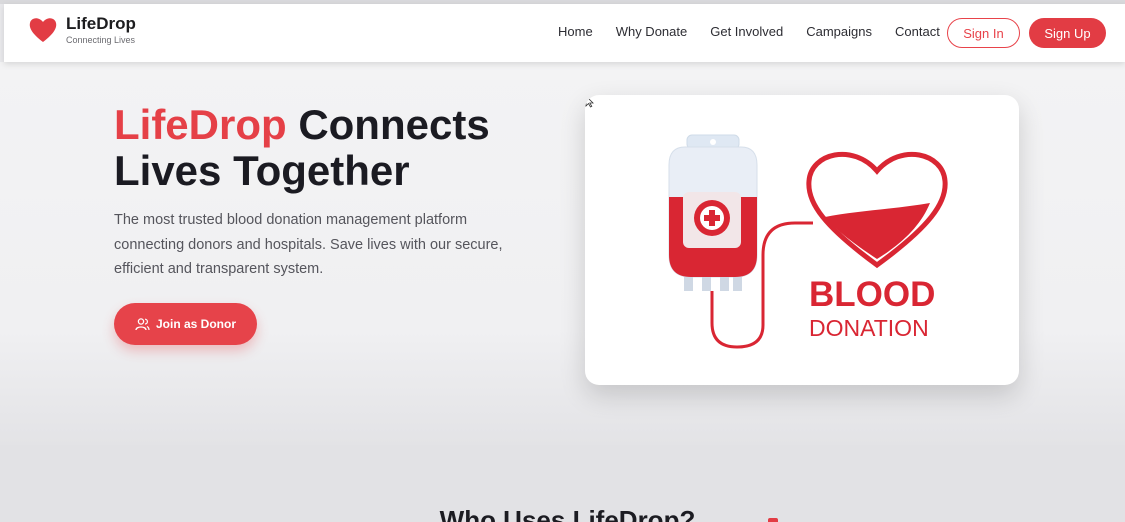  What do you see at coordinates (712, 218) in the screenshot?
I see `medical-cross-icon` at bounding box center [712, 218].